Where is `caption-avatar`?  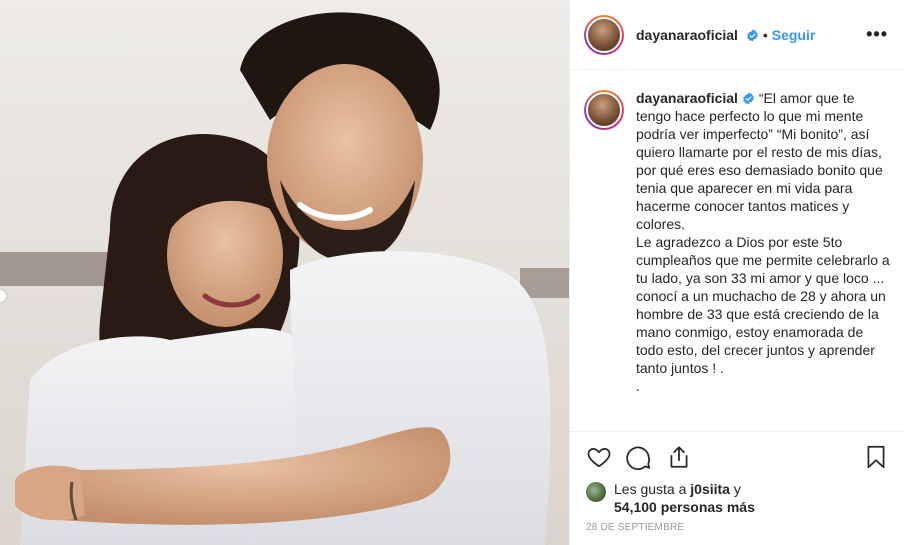 caption-avatar is located at coordinates (604, 110).